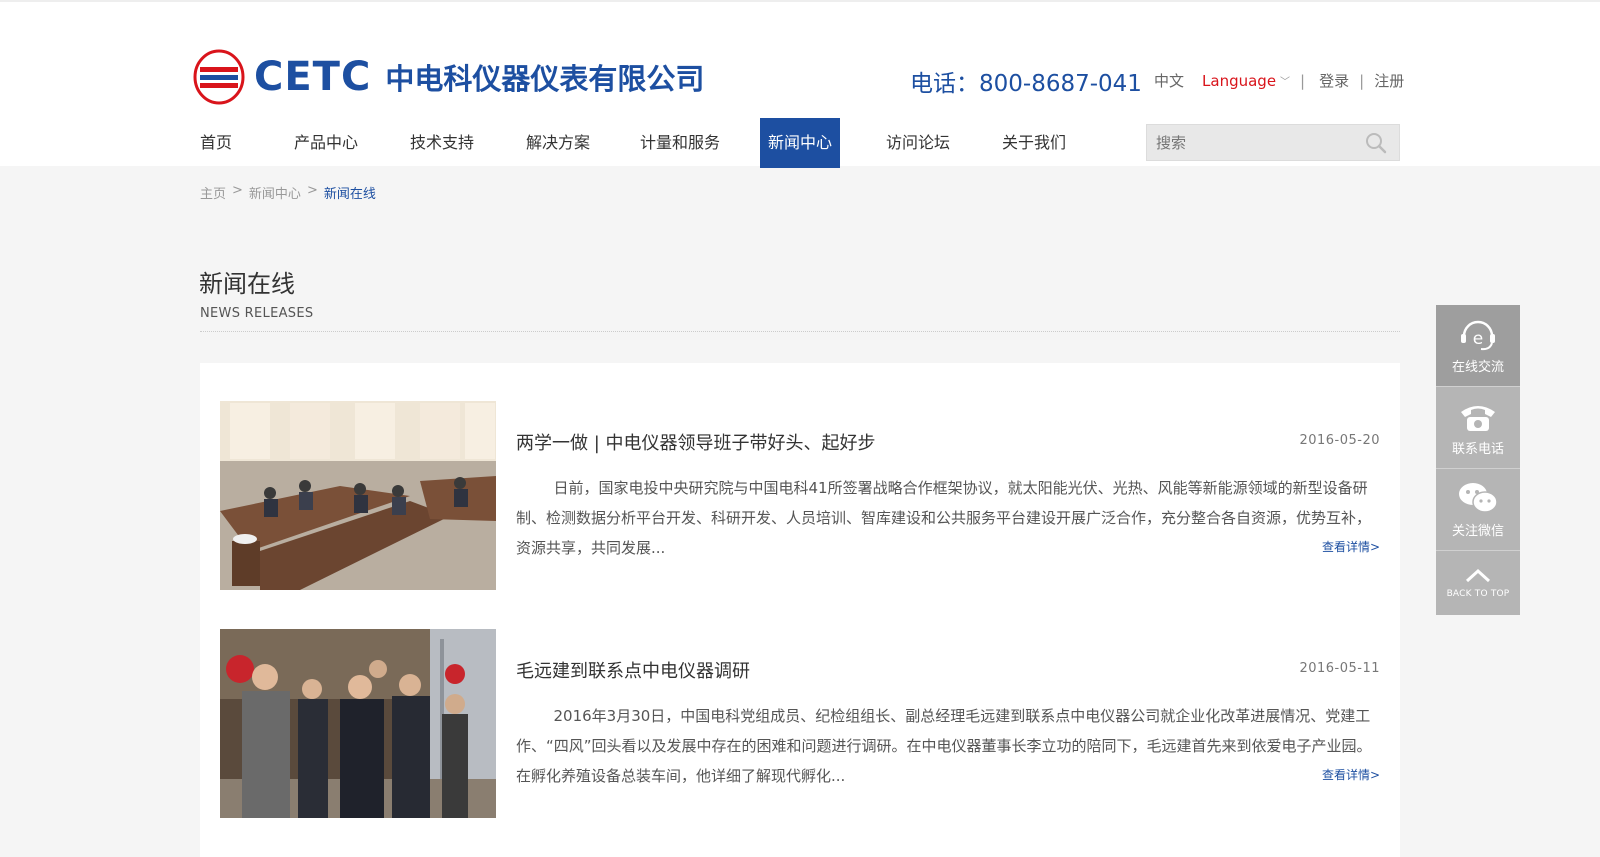 The width and height of the screenshot is (1600, 857). What do you see at coordinates (1034, 143) in the screenshot?
I see `nav-about: 关于我们` at bounding box center [1034, 143].